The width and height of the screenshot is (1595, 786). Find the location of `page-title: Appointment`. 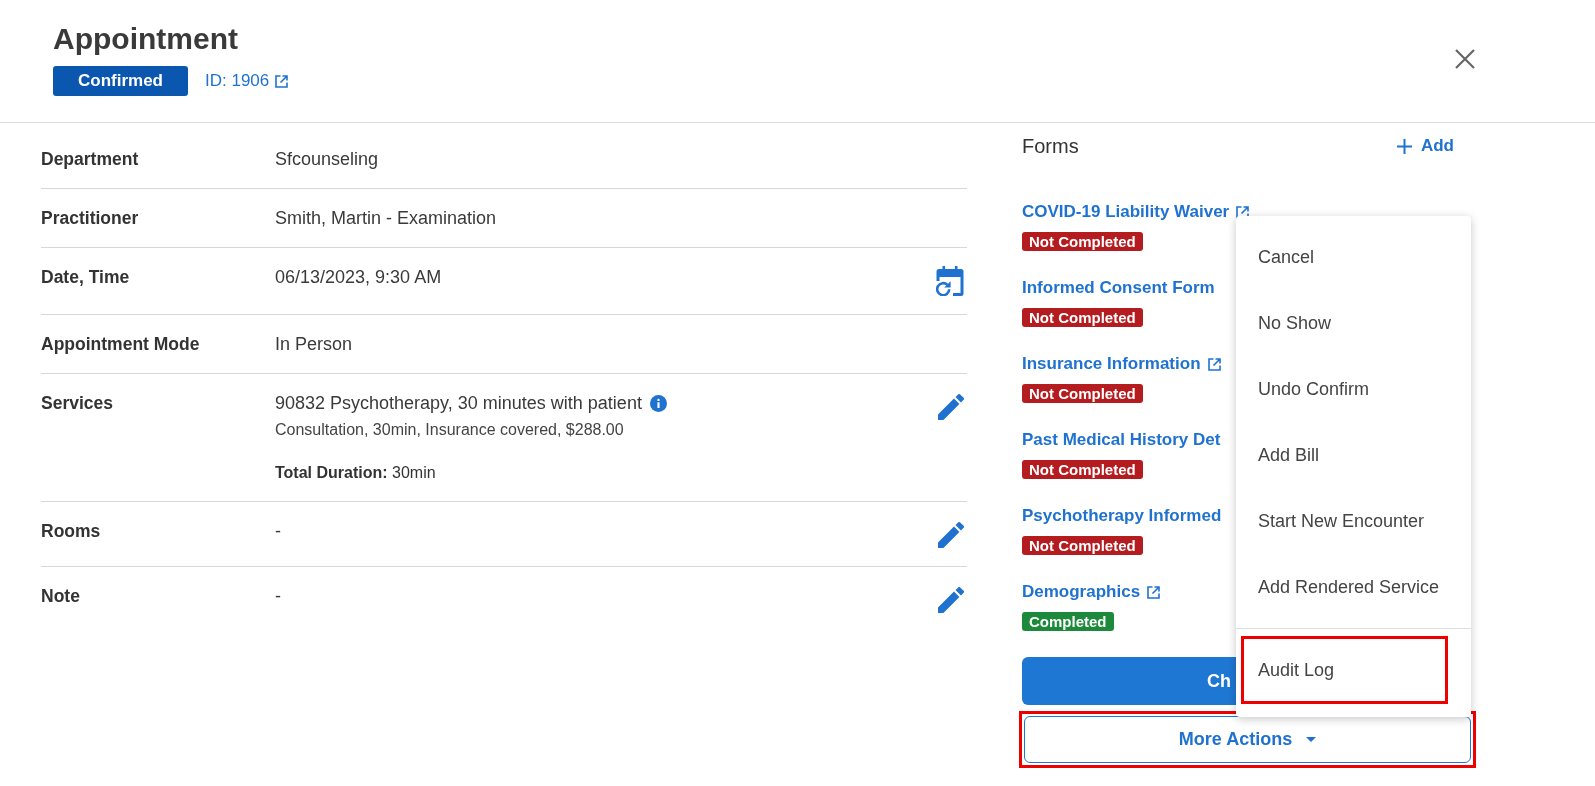

page-title: Appointment is located at coordinates (146, 39).